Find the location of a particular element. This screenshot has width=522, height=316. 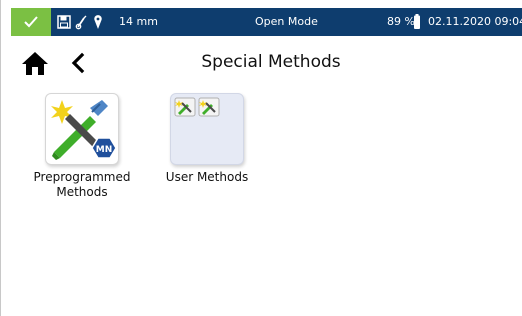

preprogrammed-methods-icon: MN is located at coordinates (84, 130).